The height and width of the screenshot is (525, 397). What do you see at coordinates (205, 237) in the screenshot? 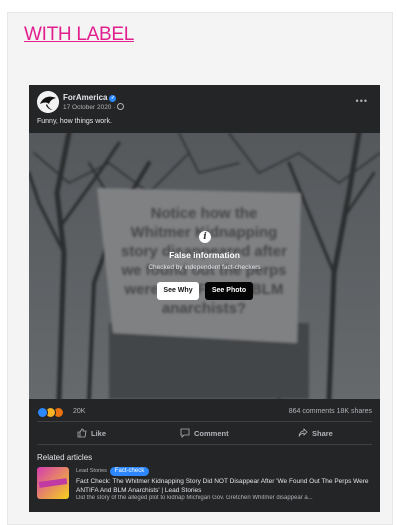
I see `info-icon: i` at bounding box center [205, 237].